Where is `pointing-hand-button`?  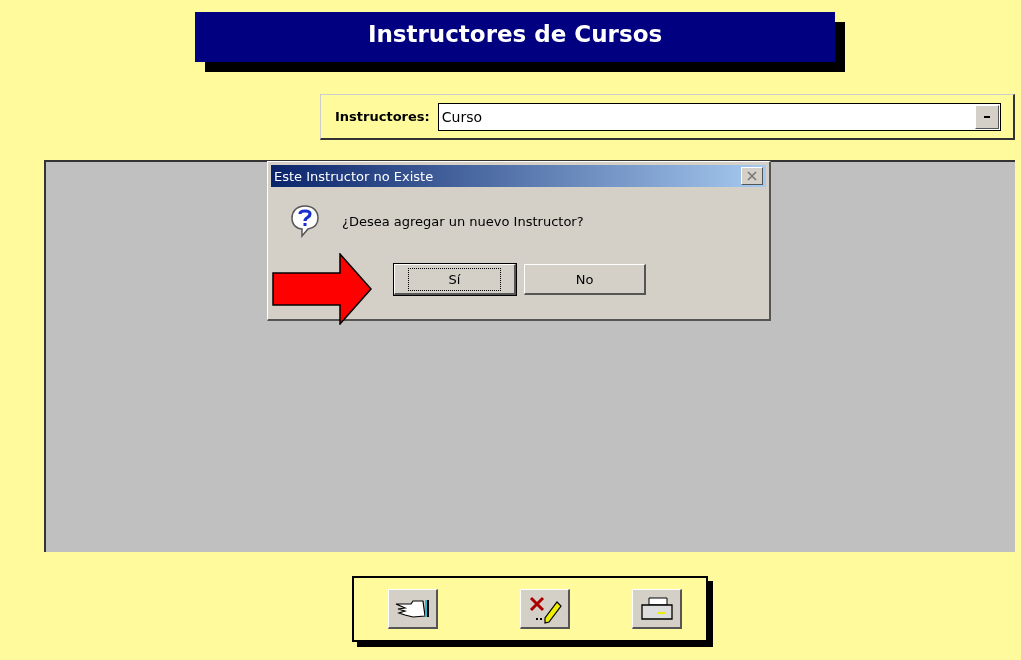 pointing-hand-button is located at coordinates (413, 609).